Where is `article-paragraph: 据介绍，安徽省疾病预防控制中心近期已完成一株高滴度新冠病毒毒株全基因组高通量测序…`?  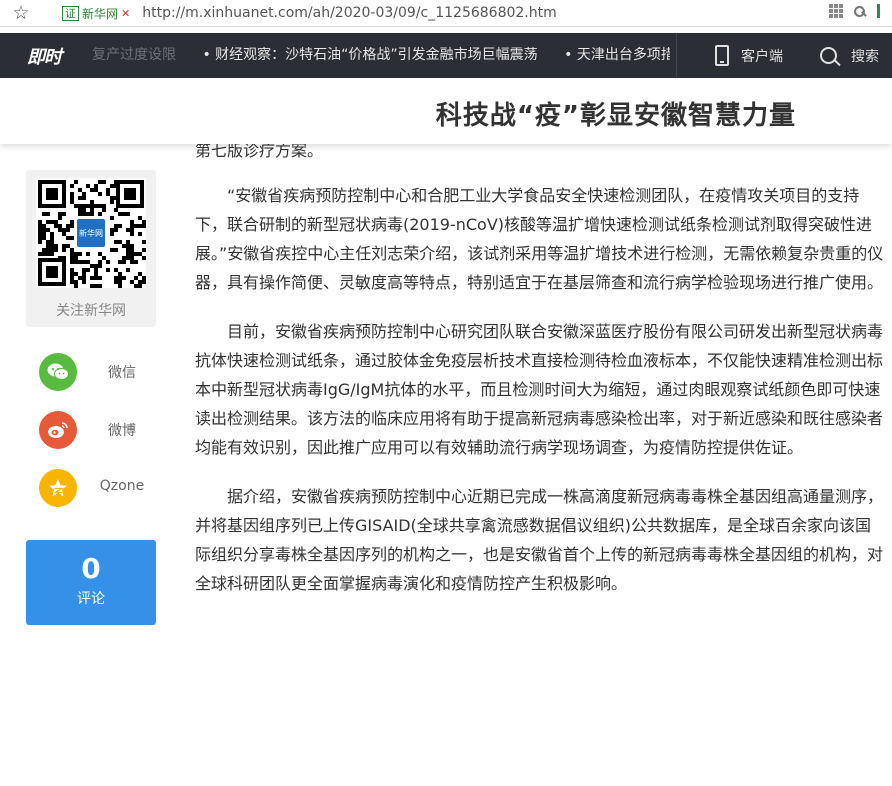 article-paragraph: 据介绍，安徽省疾病预防控制中心近期已完成一株高滴度新冠病毒毒株全基因组高通量测序… is located at coordinates (539, 540).